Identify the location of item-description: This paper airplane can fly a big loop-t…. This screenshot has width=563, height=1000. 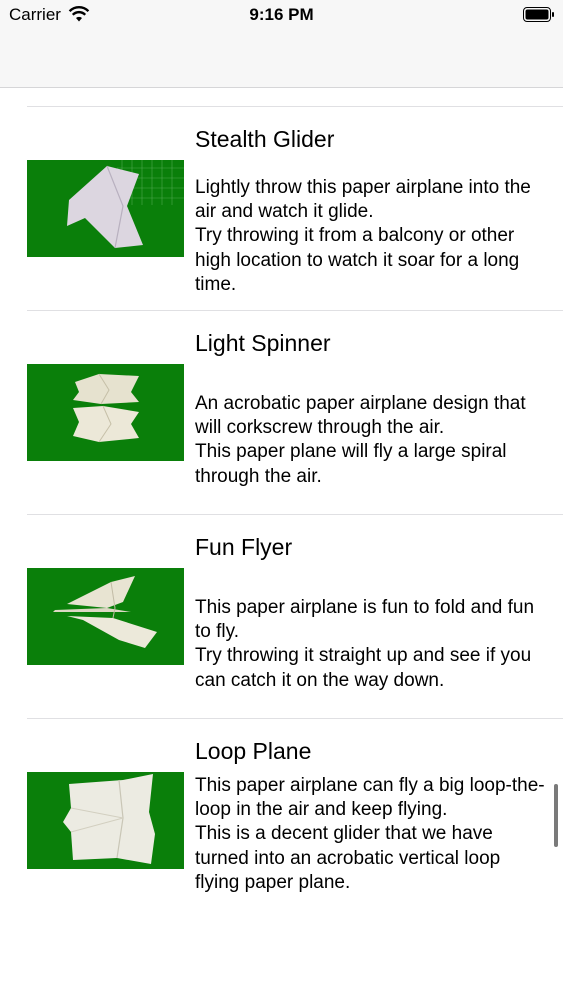
(370, 834).